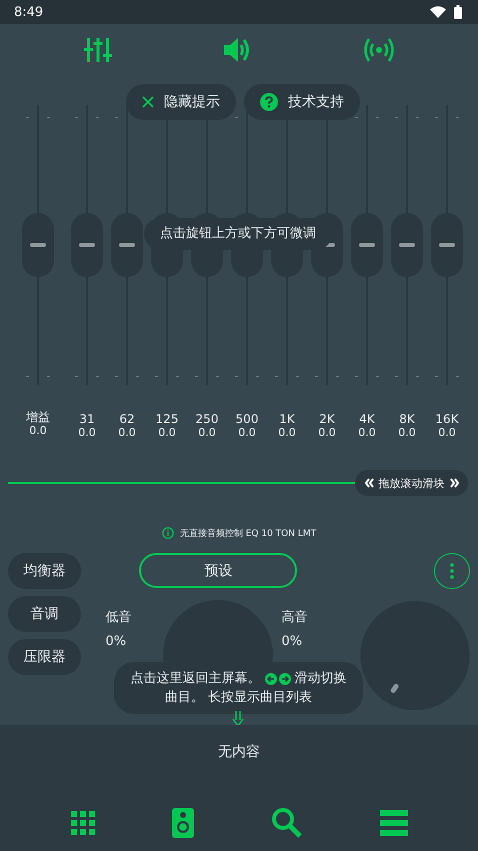  Describe the element at coordinates (207, 419) in the screenshot. I see `band-label: 250` at that location.